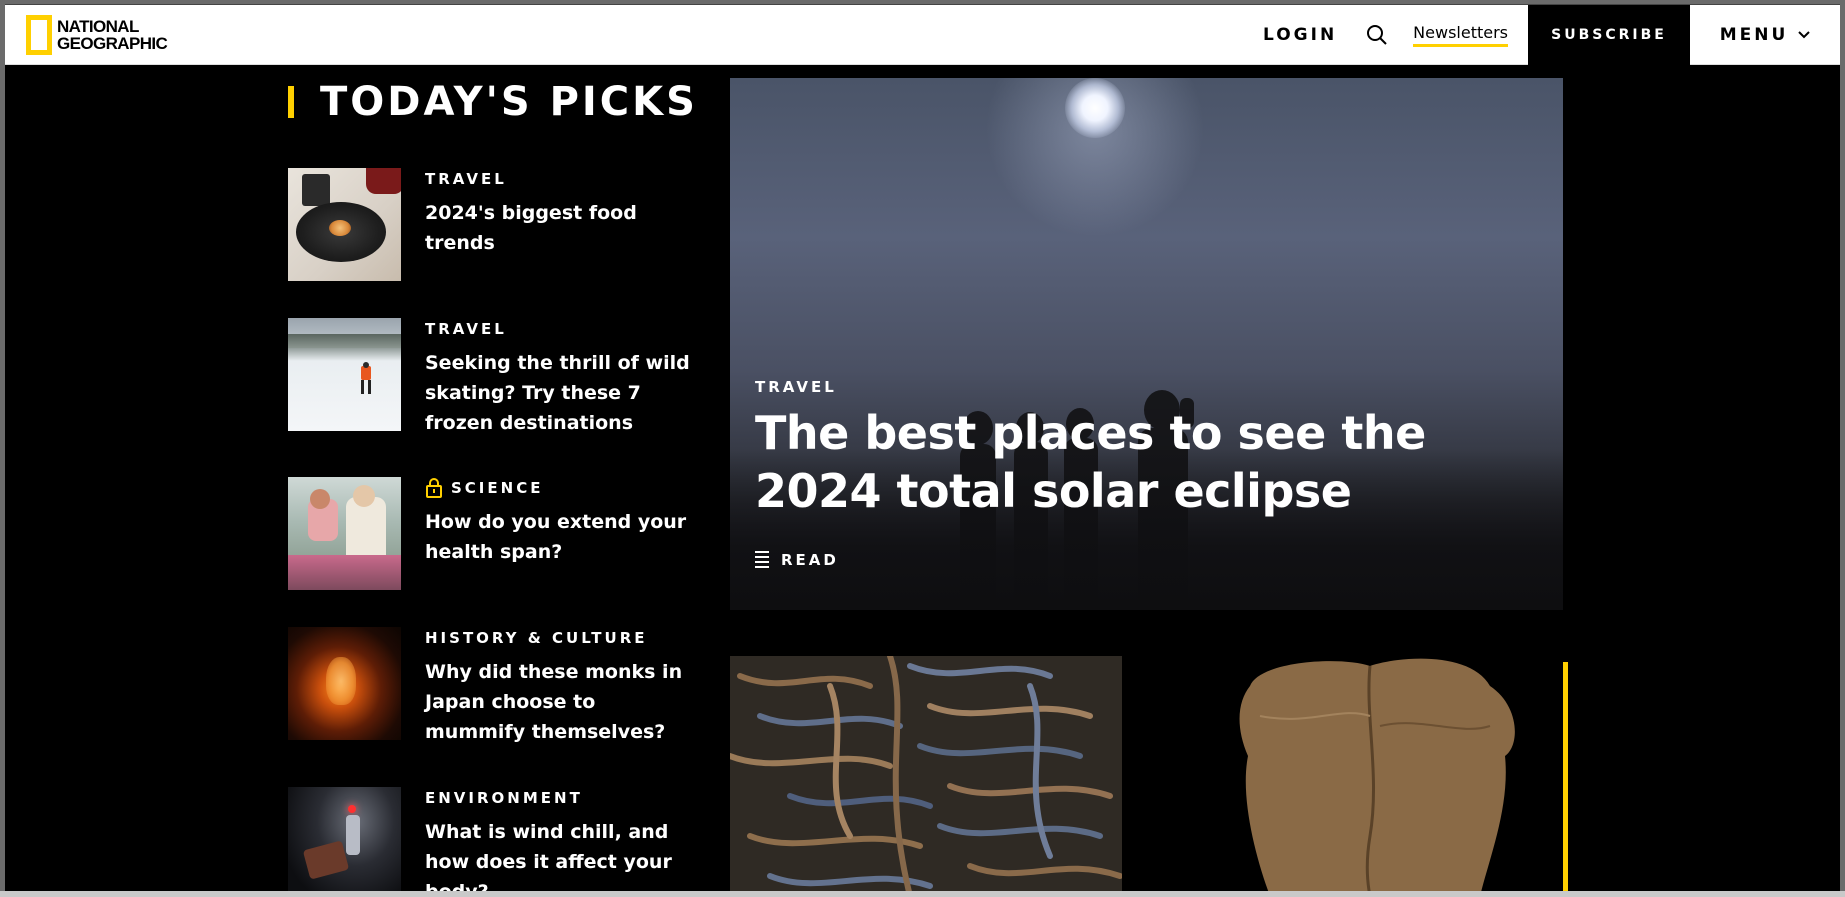 The width and height of the screenshot is (1845, 897). Describe the element at coordinates (344, 533) in the screenshot. I see `pick-thumbnail-health` at that location.